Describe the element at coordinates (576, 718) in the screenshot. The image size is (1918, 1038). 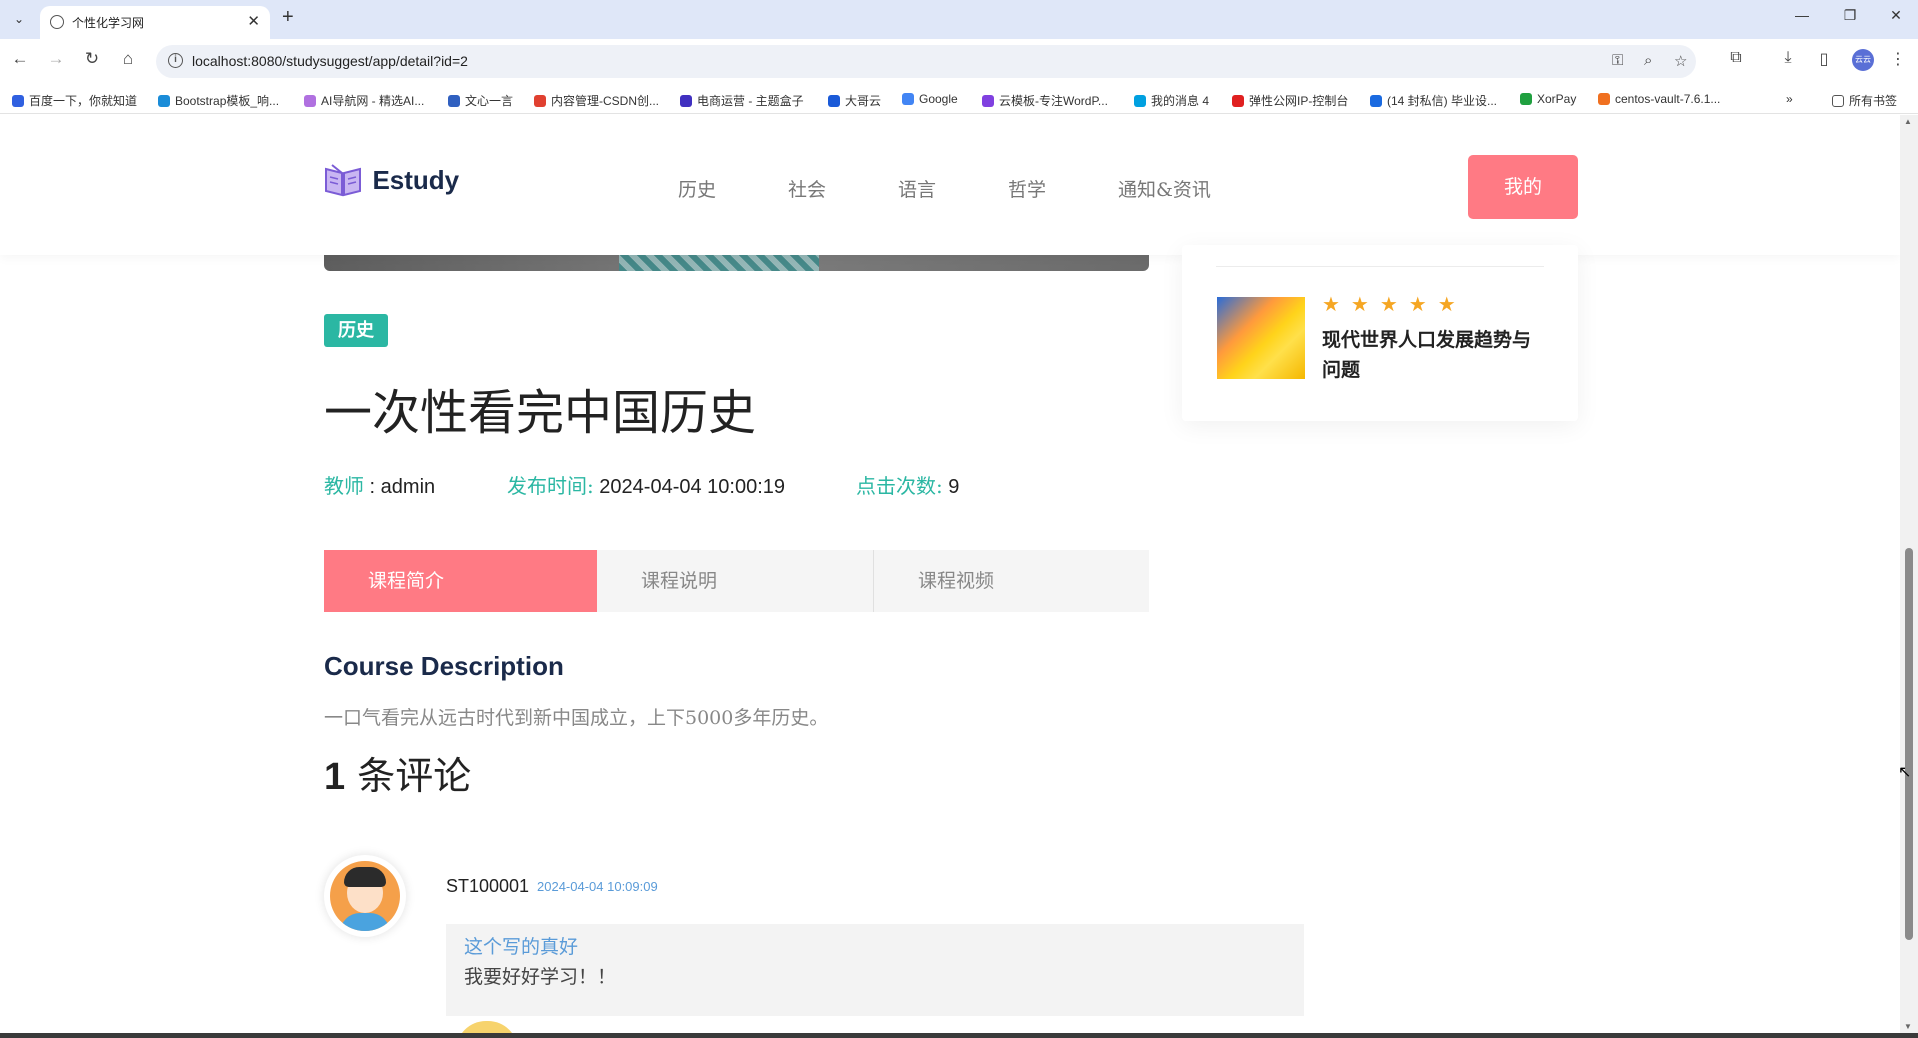
I see `description-text: 一口气看完从远古时代到新中国成立，上下5000多年历史。` at that location.